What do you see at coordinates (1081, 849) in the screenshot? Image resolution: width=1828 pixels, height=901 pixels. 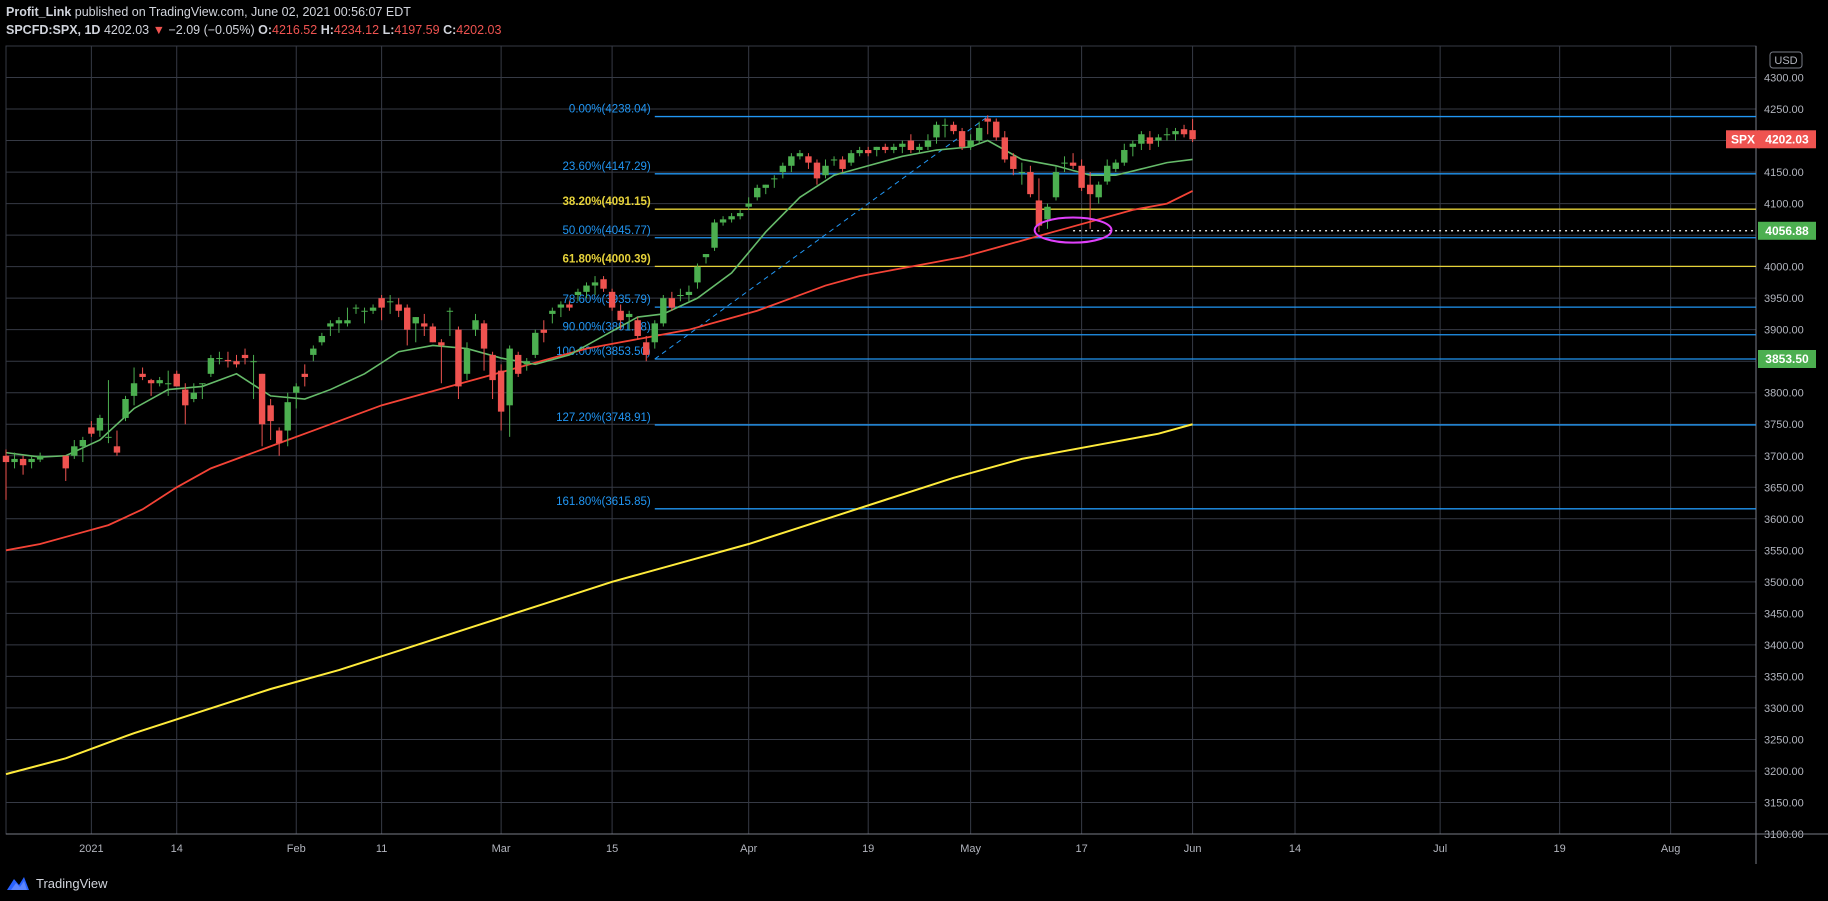 I see `x-tick-label: 17` at bounding box center [1081, 849].